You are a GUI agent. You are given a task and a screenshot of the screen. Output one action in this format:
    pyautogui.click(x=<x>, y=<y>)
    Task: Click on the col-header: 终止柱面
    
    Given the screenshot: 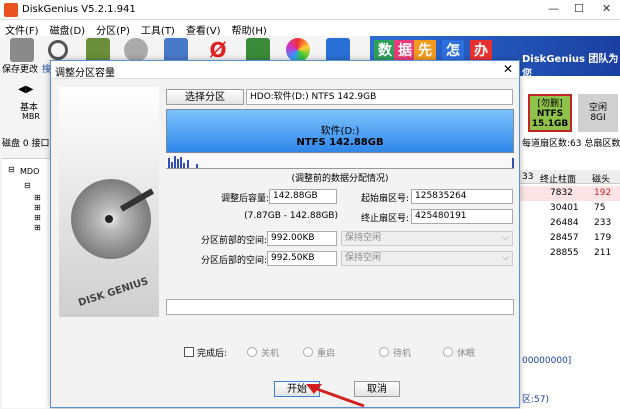 What is the action you would take?
    pyautogui.click(x=558, y=180)
    